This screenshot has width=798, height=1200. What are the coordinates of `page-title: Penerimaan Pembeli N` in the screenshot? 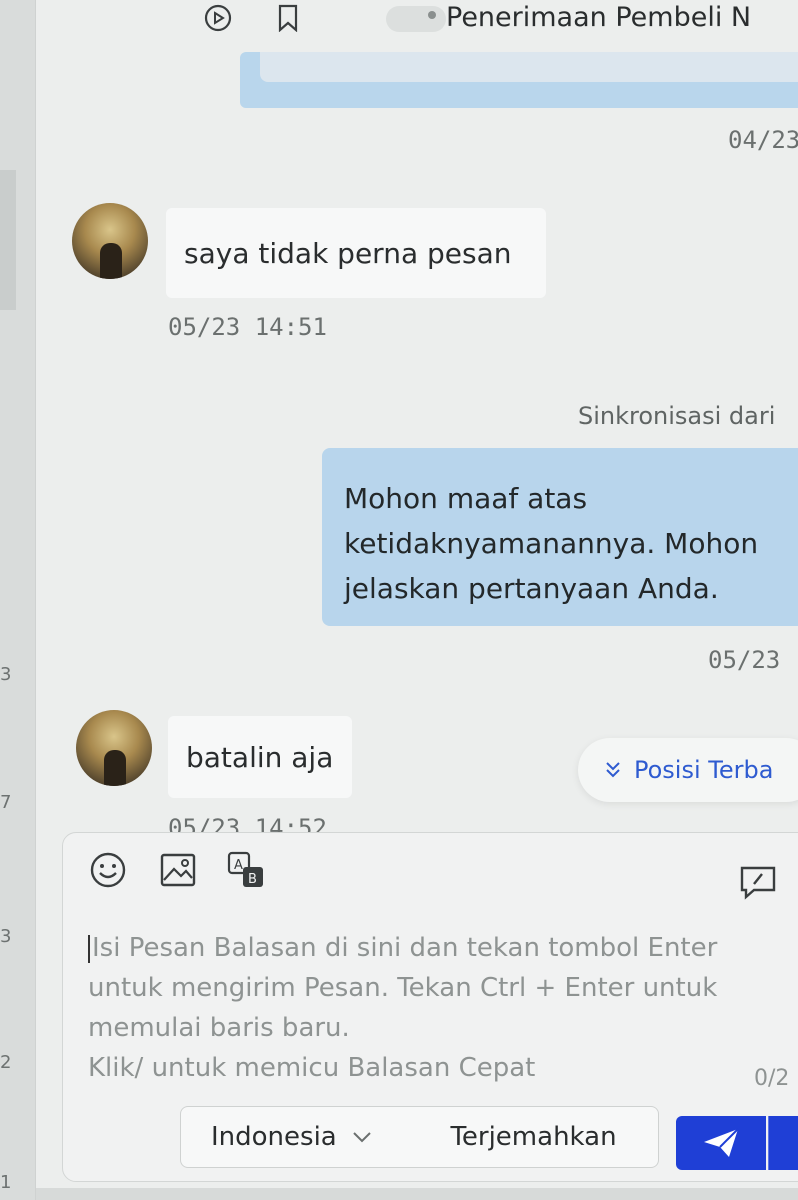 It's located at (589, 17).